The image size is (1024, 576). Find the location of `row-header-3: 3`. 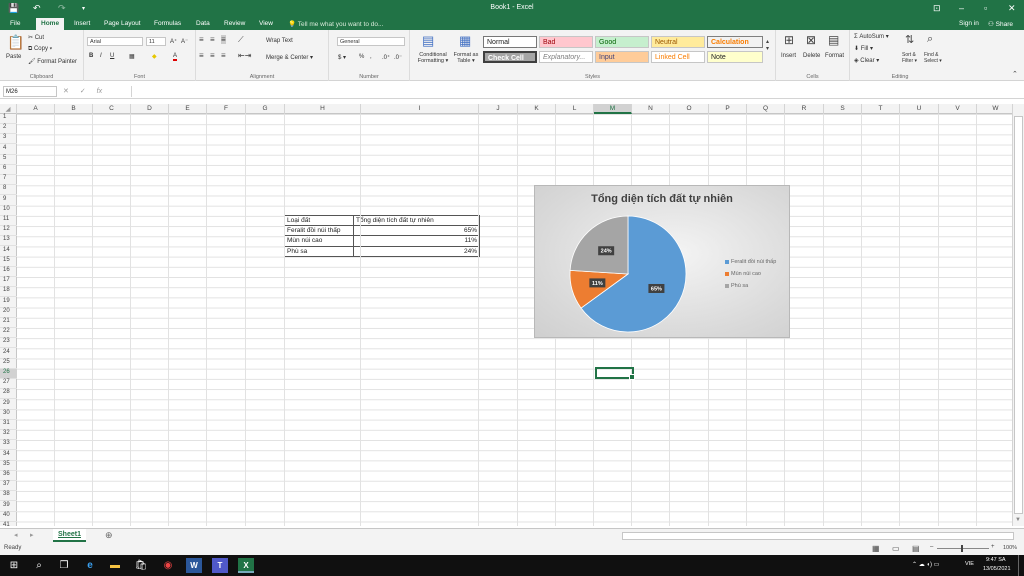

row-header-3: 3 is located at coordinates (8, 139).